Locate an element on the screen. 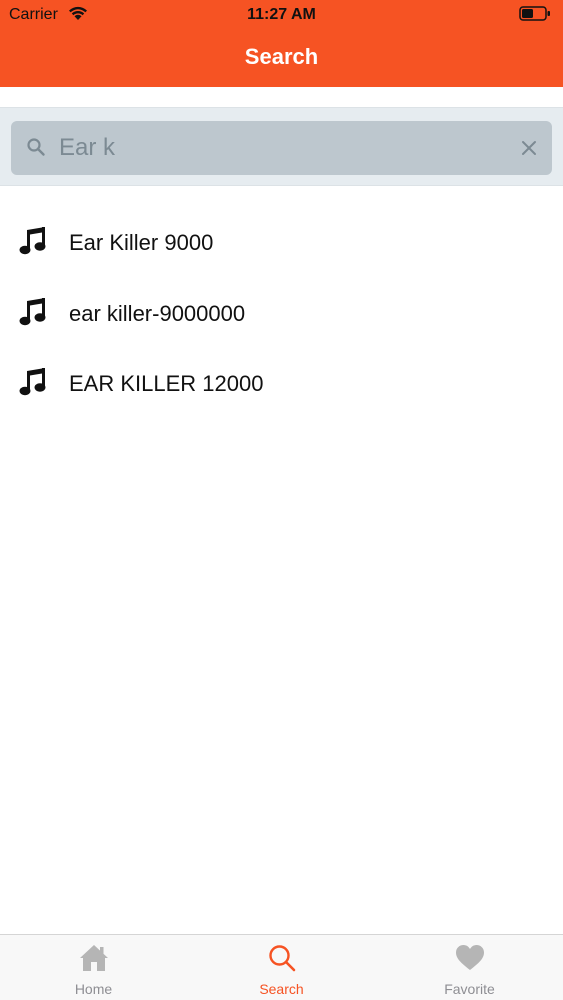 Image resolution: width=563 pixels, height=1000 pixels. tab-label: Favorite is located at coordinates (469, 989).